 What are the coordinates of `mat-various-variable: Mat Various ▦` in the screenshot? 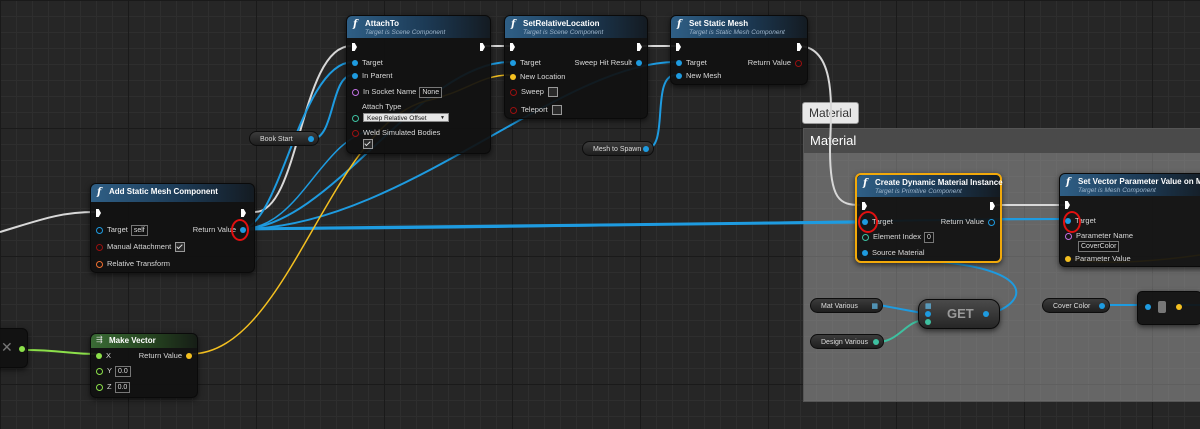 It's located at (846, 305).